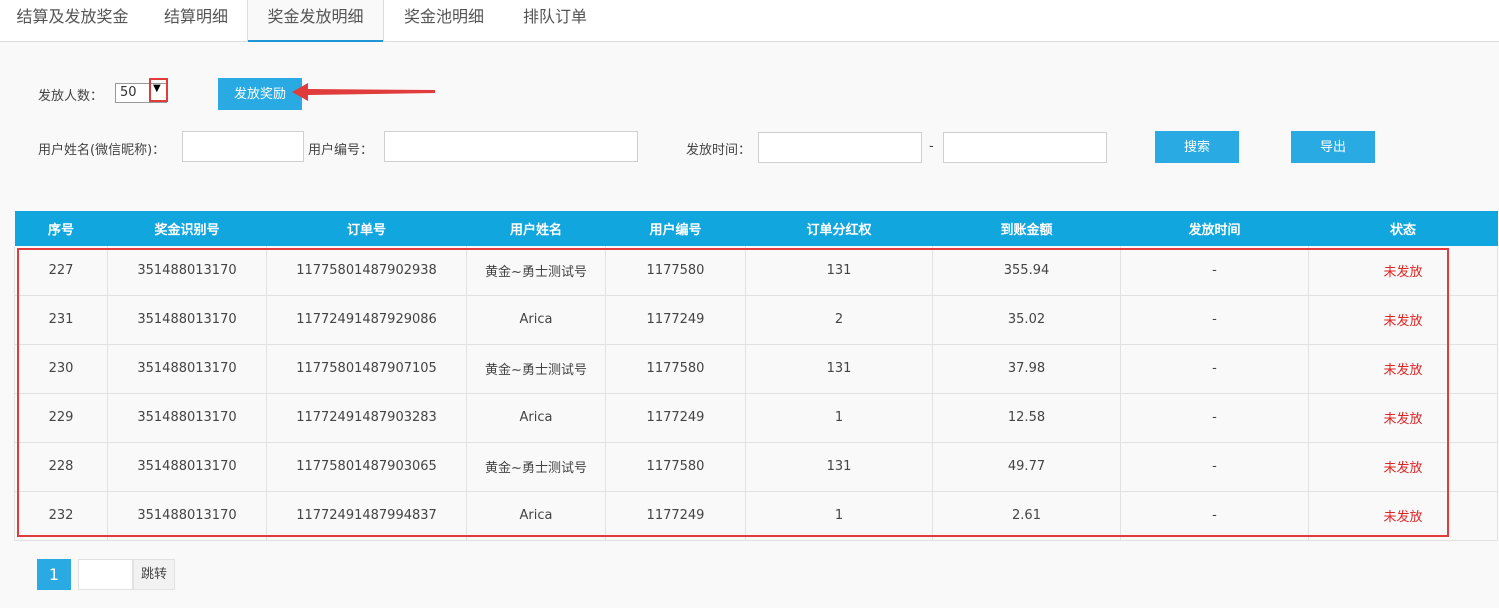  I want to click on cell-order-no: 11775801487902938, so click(366, 271).